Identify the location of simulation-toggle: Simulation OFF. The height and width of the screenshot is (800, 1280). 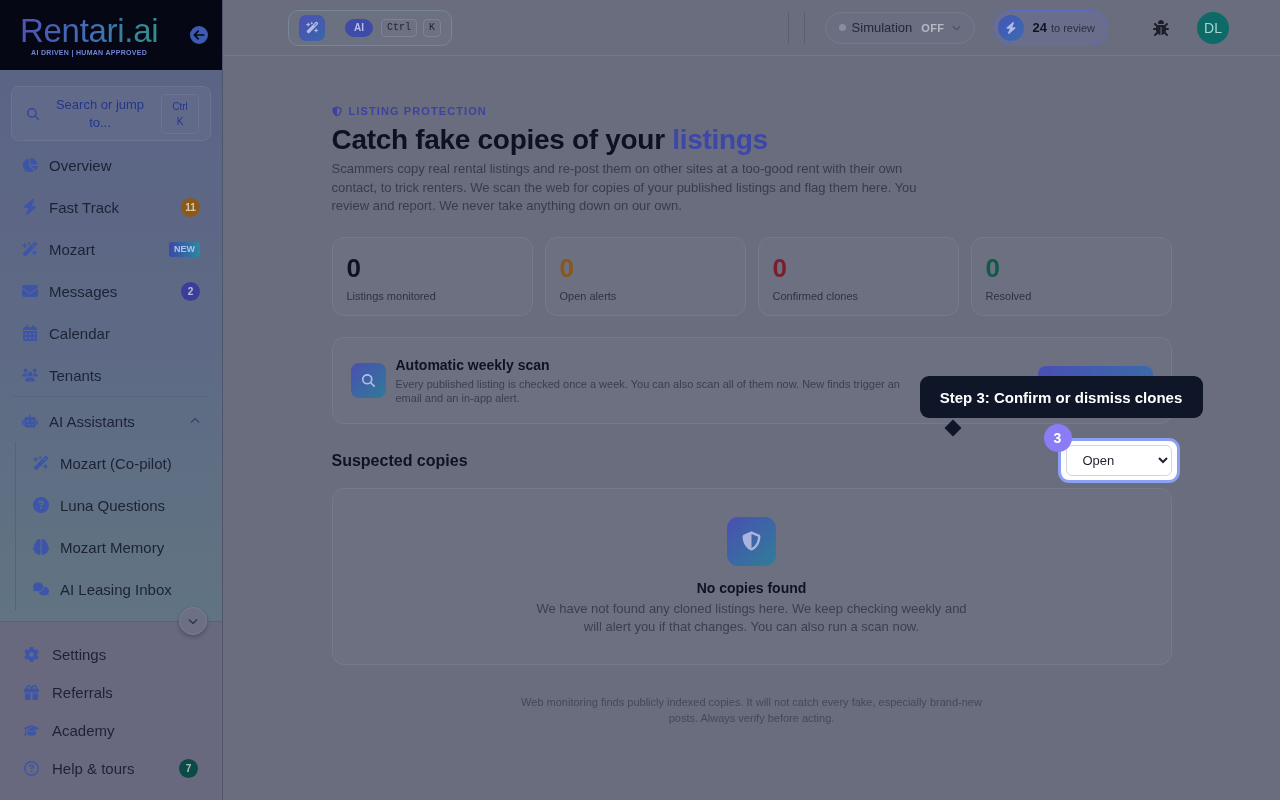
(899, 27).